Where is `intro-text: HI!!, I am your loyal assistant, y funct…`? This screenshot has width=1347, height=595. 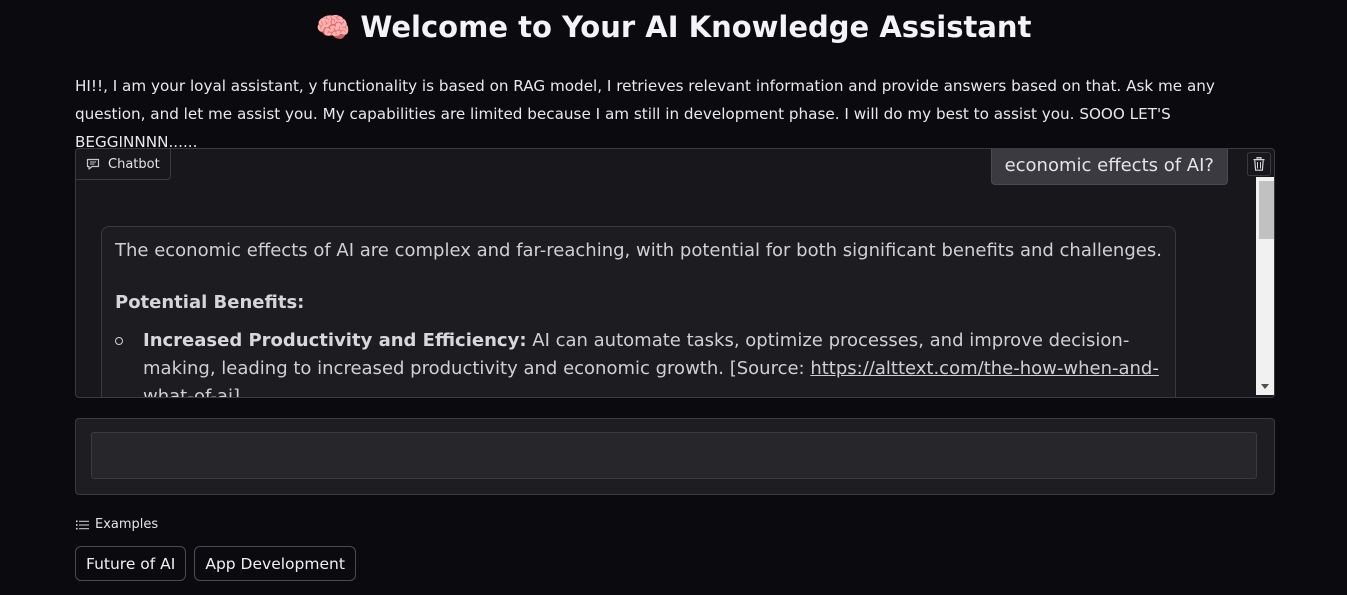 intro-text: HI!!, I am your loyal assistant, y funct… is located at coordinates (645, 114).